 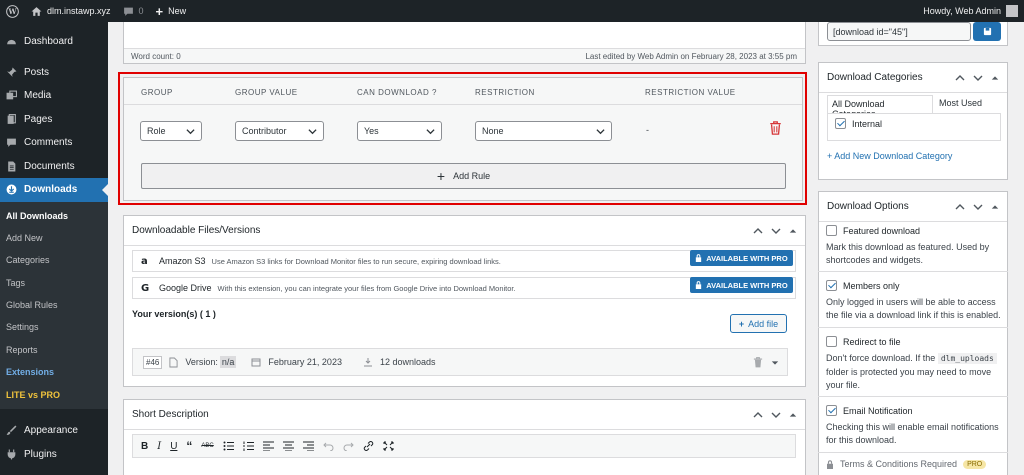 What do you see at coordinates (889, 156) in the screenshot?
I see `add-new-category-link: + Add New Download Category` at bounding box center [889, 156].